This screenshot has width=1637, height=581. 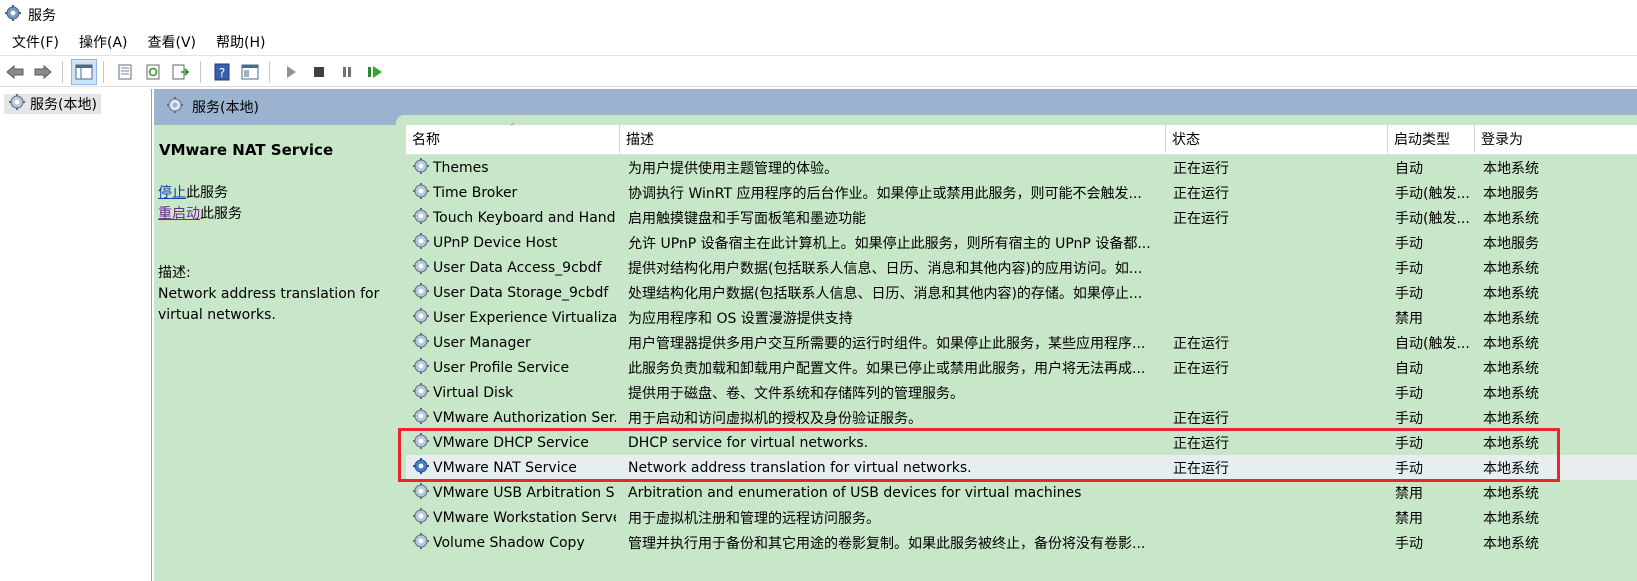 I want to click on column-header-startup-type: 启动类型, so click(x=1431, y=139).